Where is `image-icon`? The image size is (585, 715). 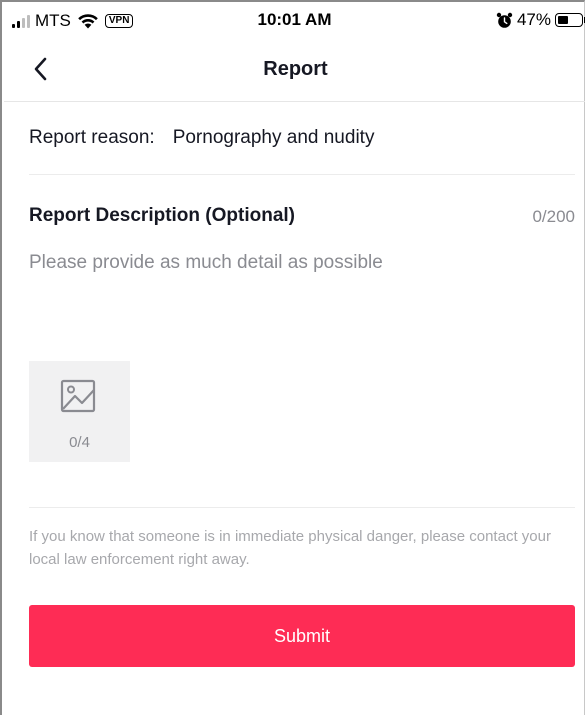 image-icon is located at coordinates (78, 396).